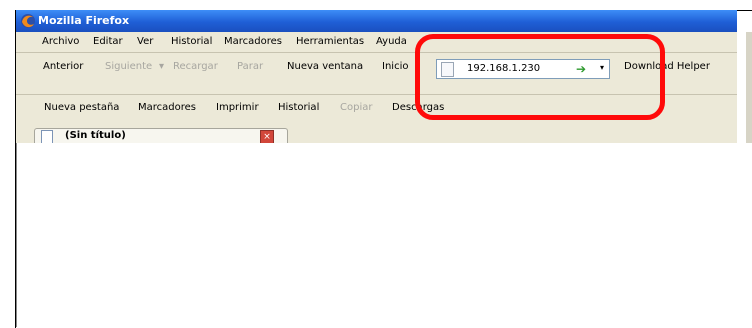 The height and width of the screenshot is (328, 752). Describe the element at coordinates (161, 66) in the screenshot. I see `forward-dropdown-icon: ▾` at that location.